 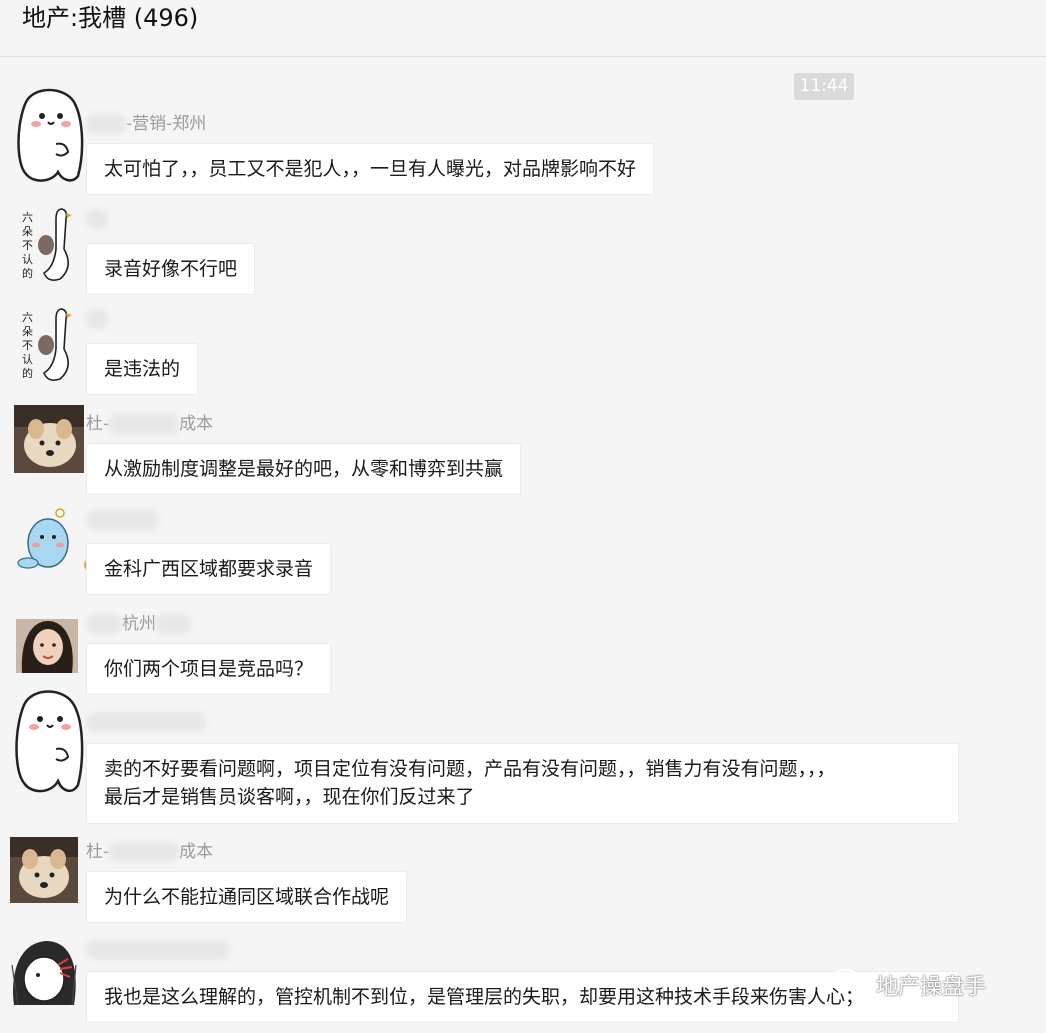 I want to click on chat-title: 地产:我槽 (496), so click(x=110, y=18).